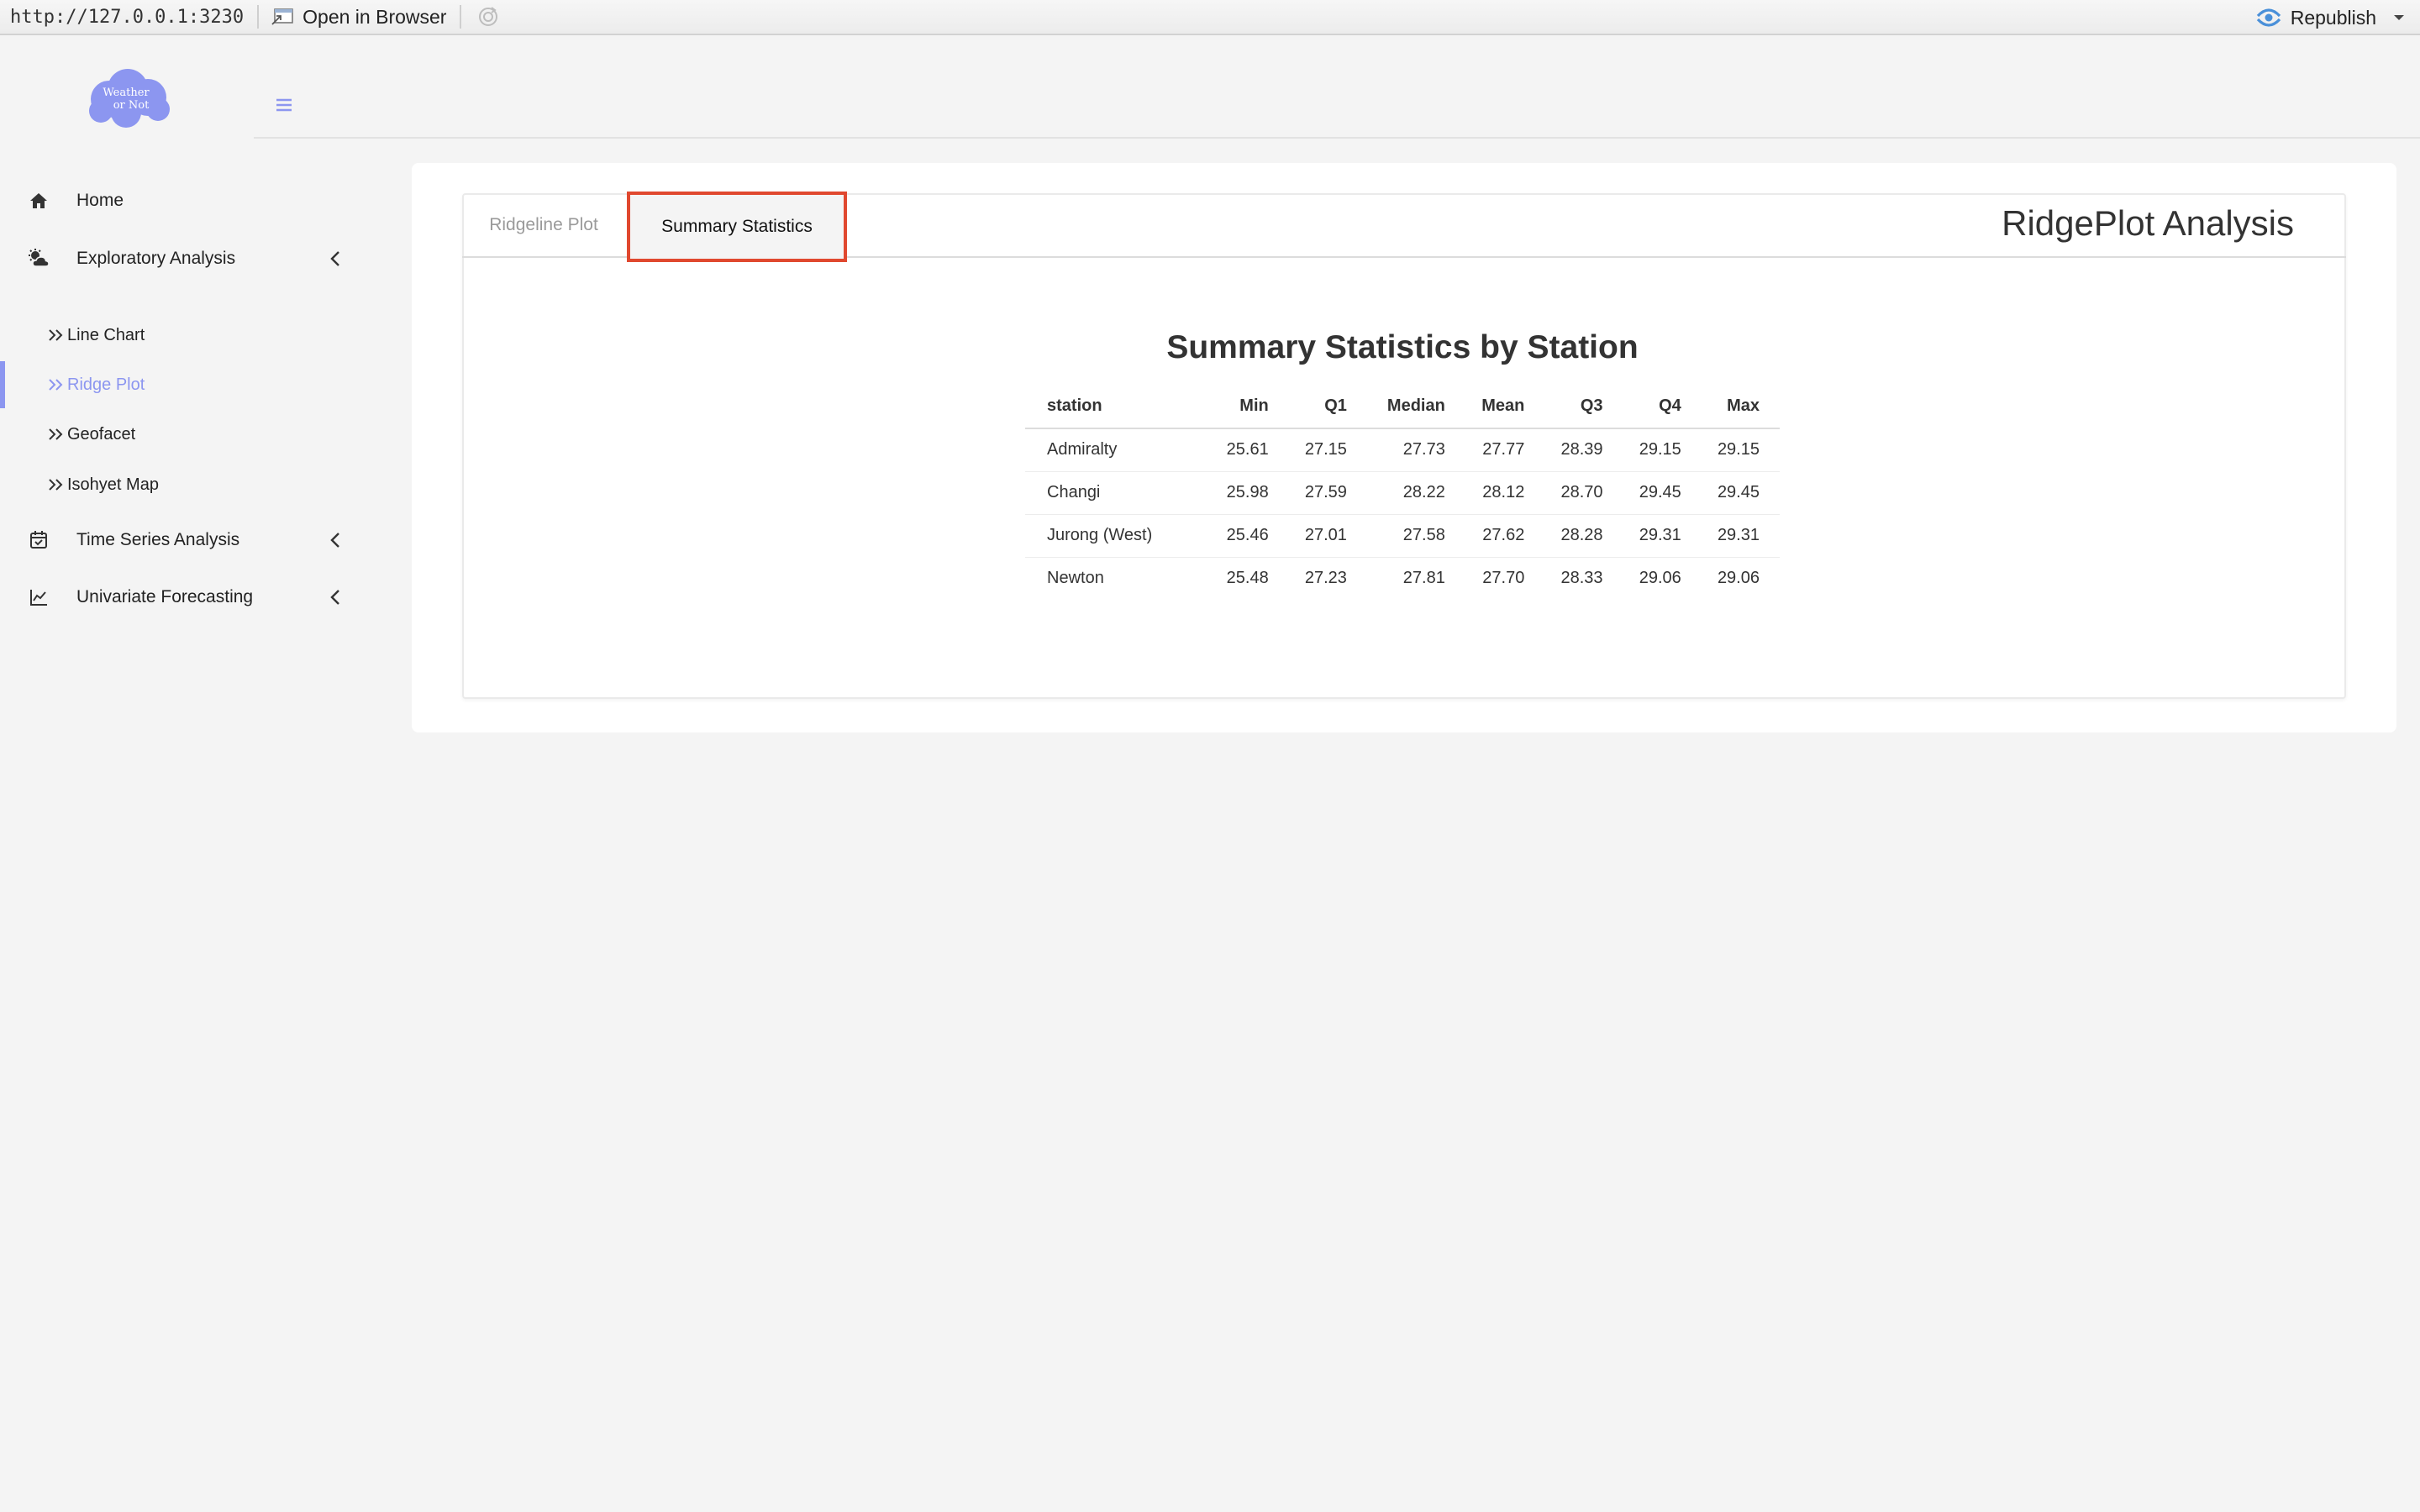 Image resolution: width=2420 pixels, height=1512 pixels. What do you see at coordinates (2148, 223) in the screenshot?
I see `panel-title: RidgePlot Analysis` at bounding box center [2148, 223].